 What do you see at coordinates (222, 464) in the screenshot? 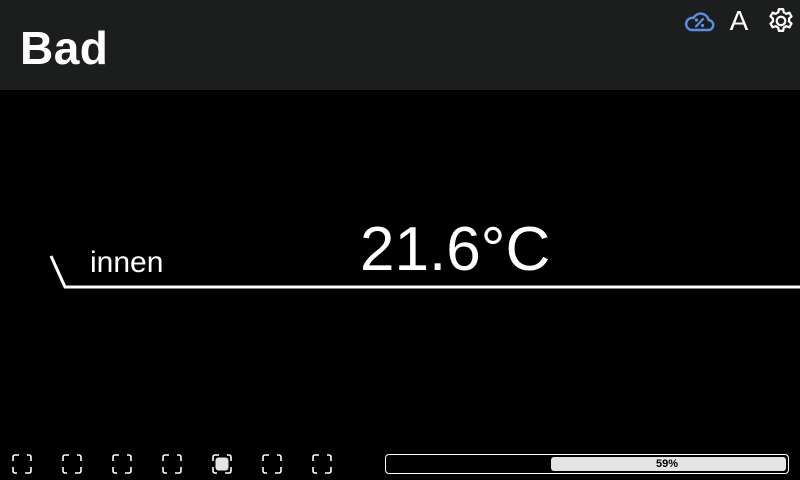
I see `page-dot-active` at bounding box center [222, 464].